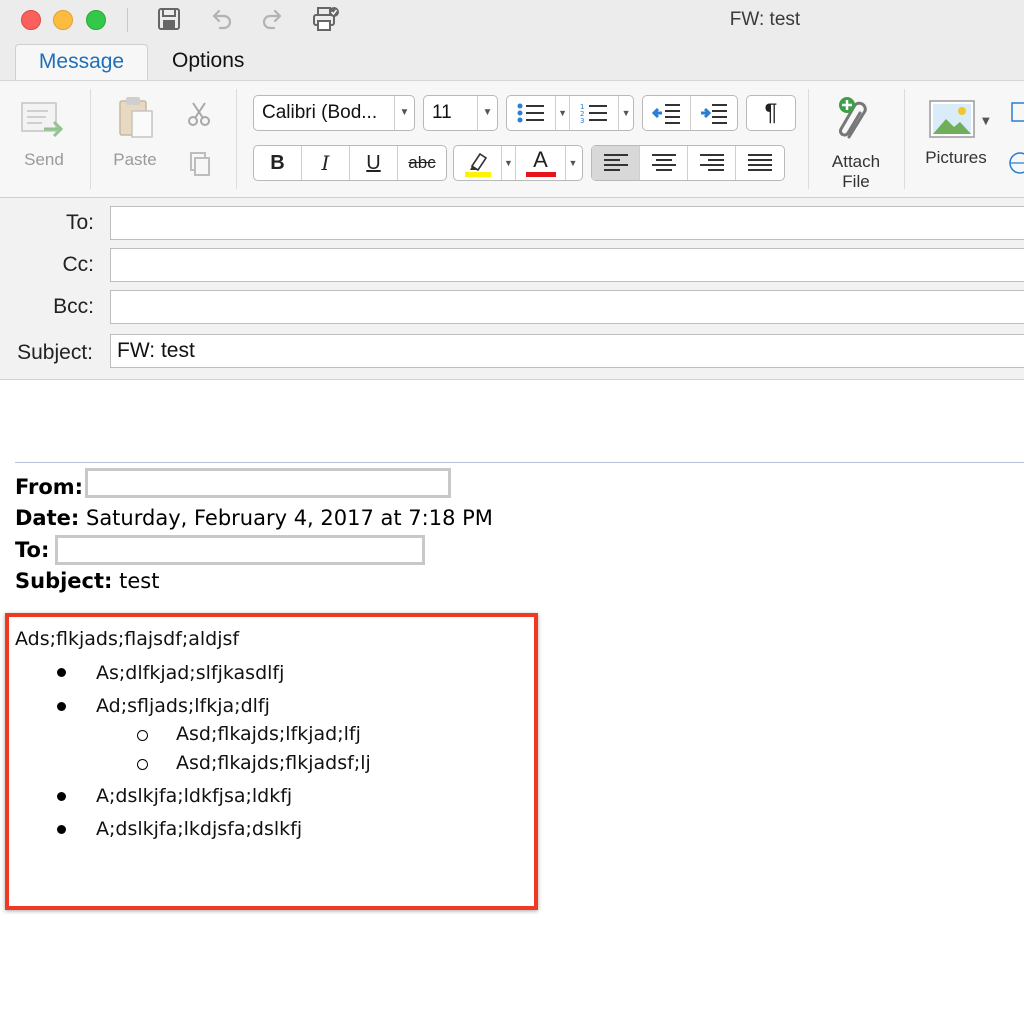  I want to click on strikethrough-icon: abc, so click(422, 162).